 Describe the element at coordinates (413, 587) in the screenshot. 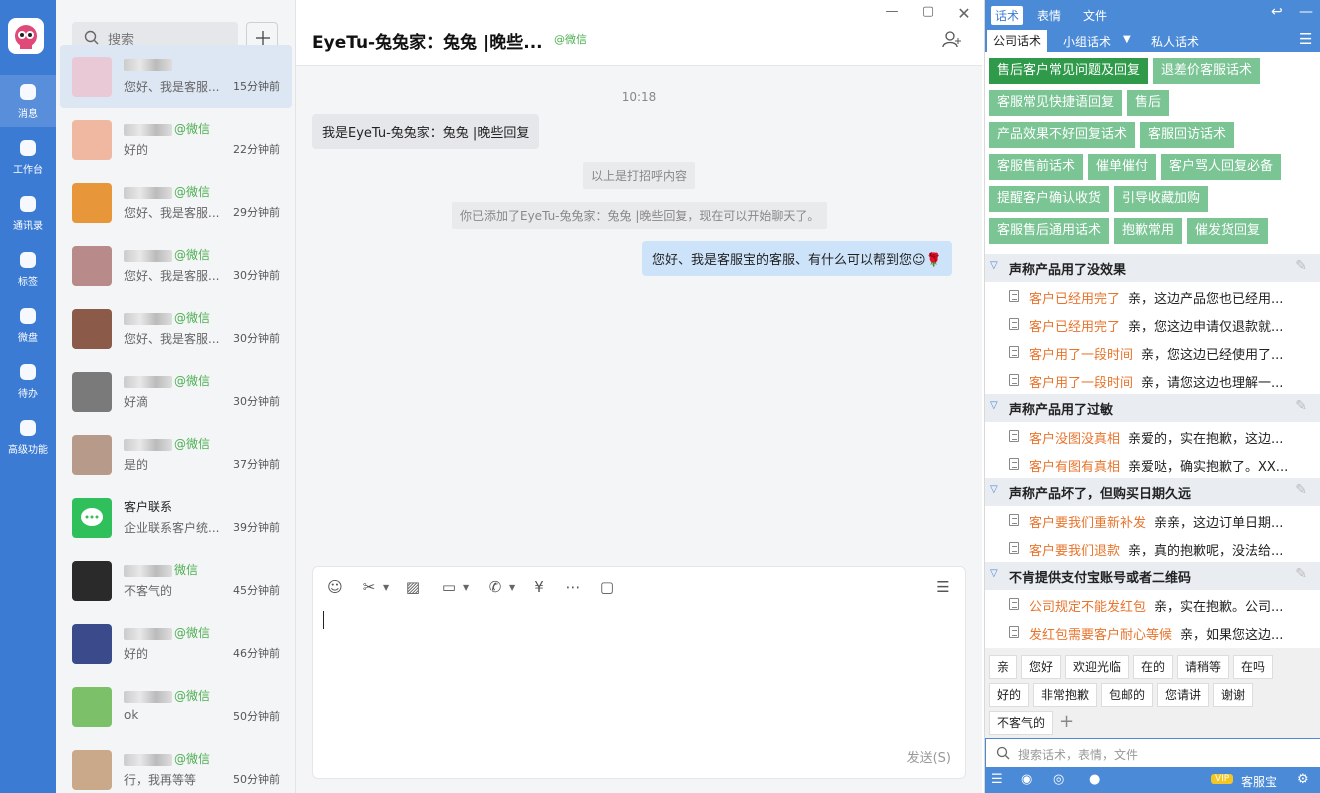

I see `image-icon: ▨` at that location.